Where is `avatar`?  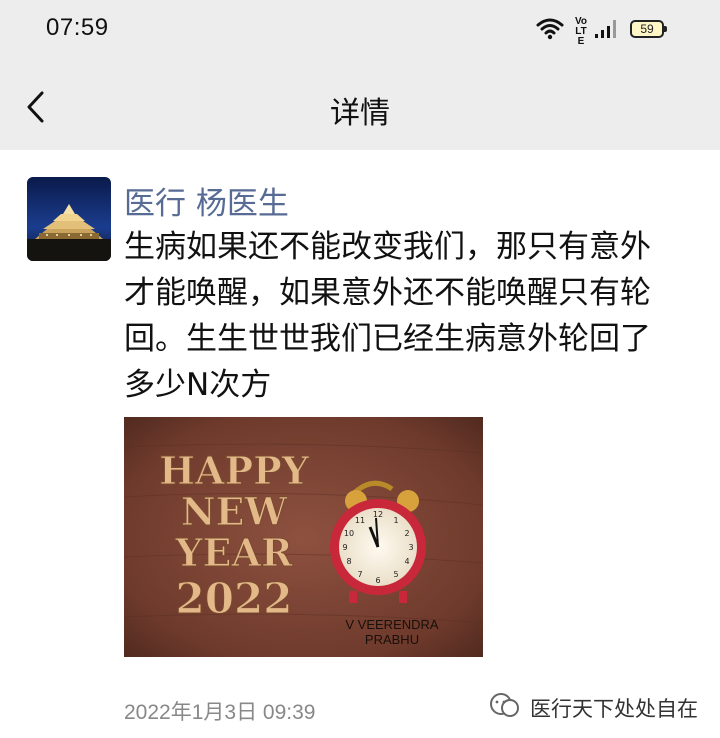 avatar is located at coordinates (69, 219).